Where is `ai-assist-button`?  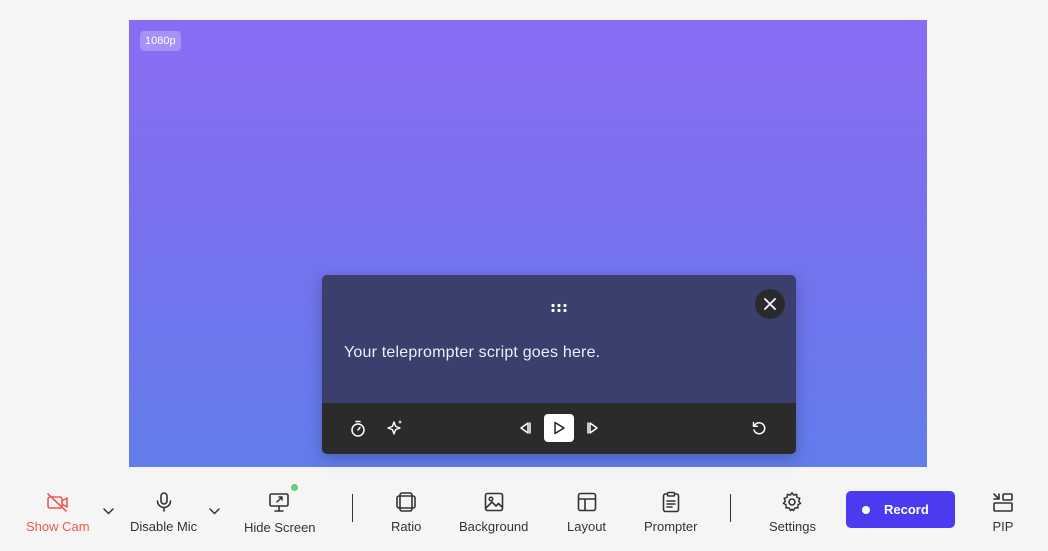
ai-assist-button is located at coordinates (395, 428).